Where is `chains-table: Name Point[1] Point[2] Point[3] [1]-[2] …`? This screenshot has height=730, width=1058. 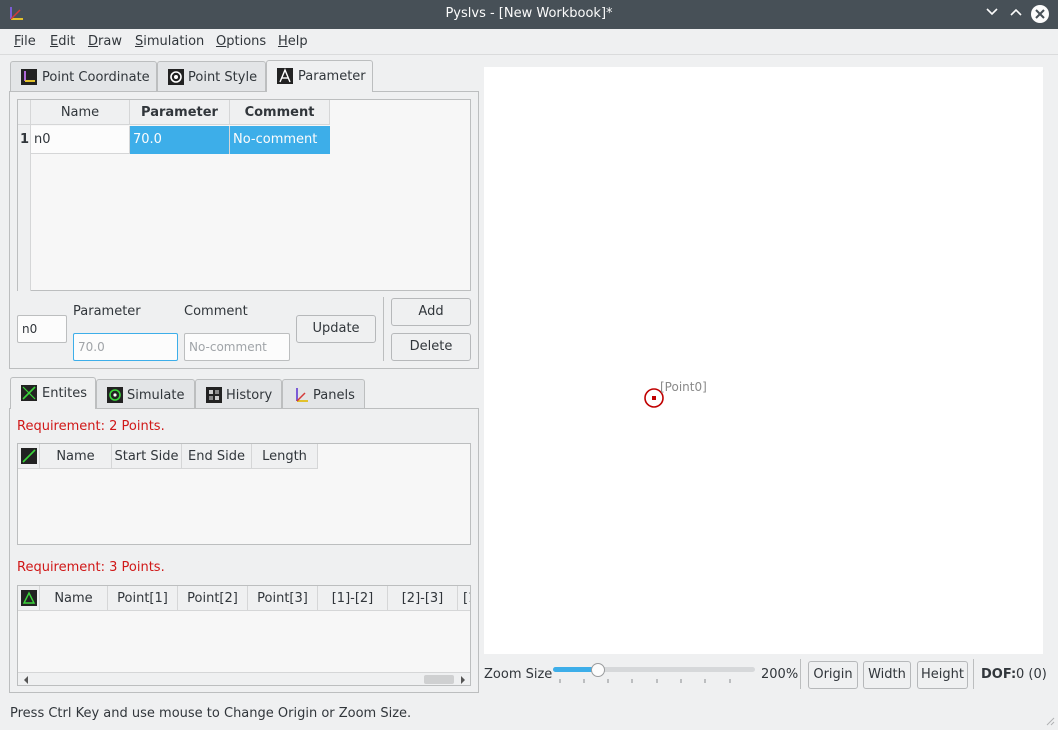
chains-table: Name Point[1] Point[2] Point[3] [1]-[2] … is located at coordinates (244, 635).